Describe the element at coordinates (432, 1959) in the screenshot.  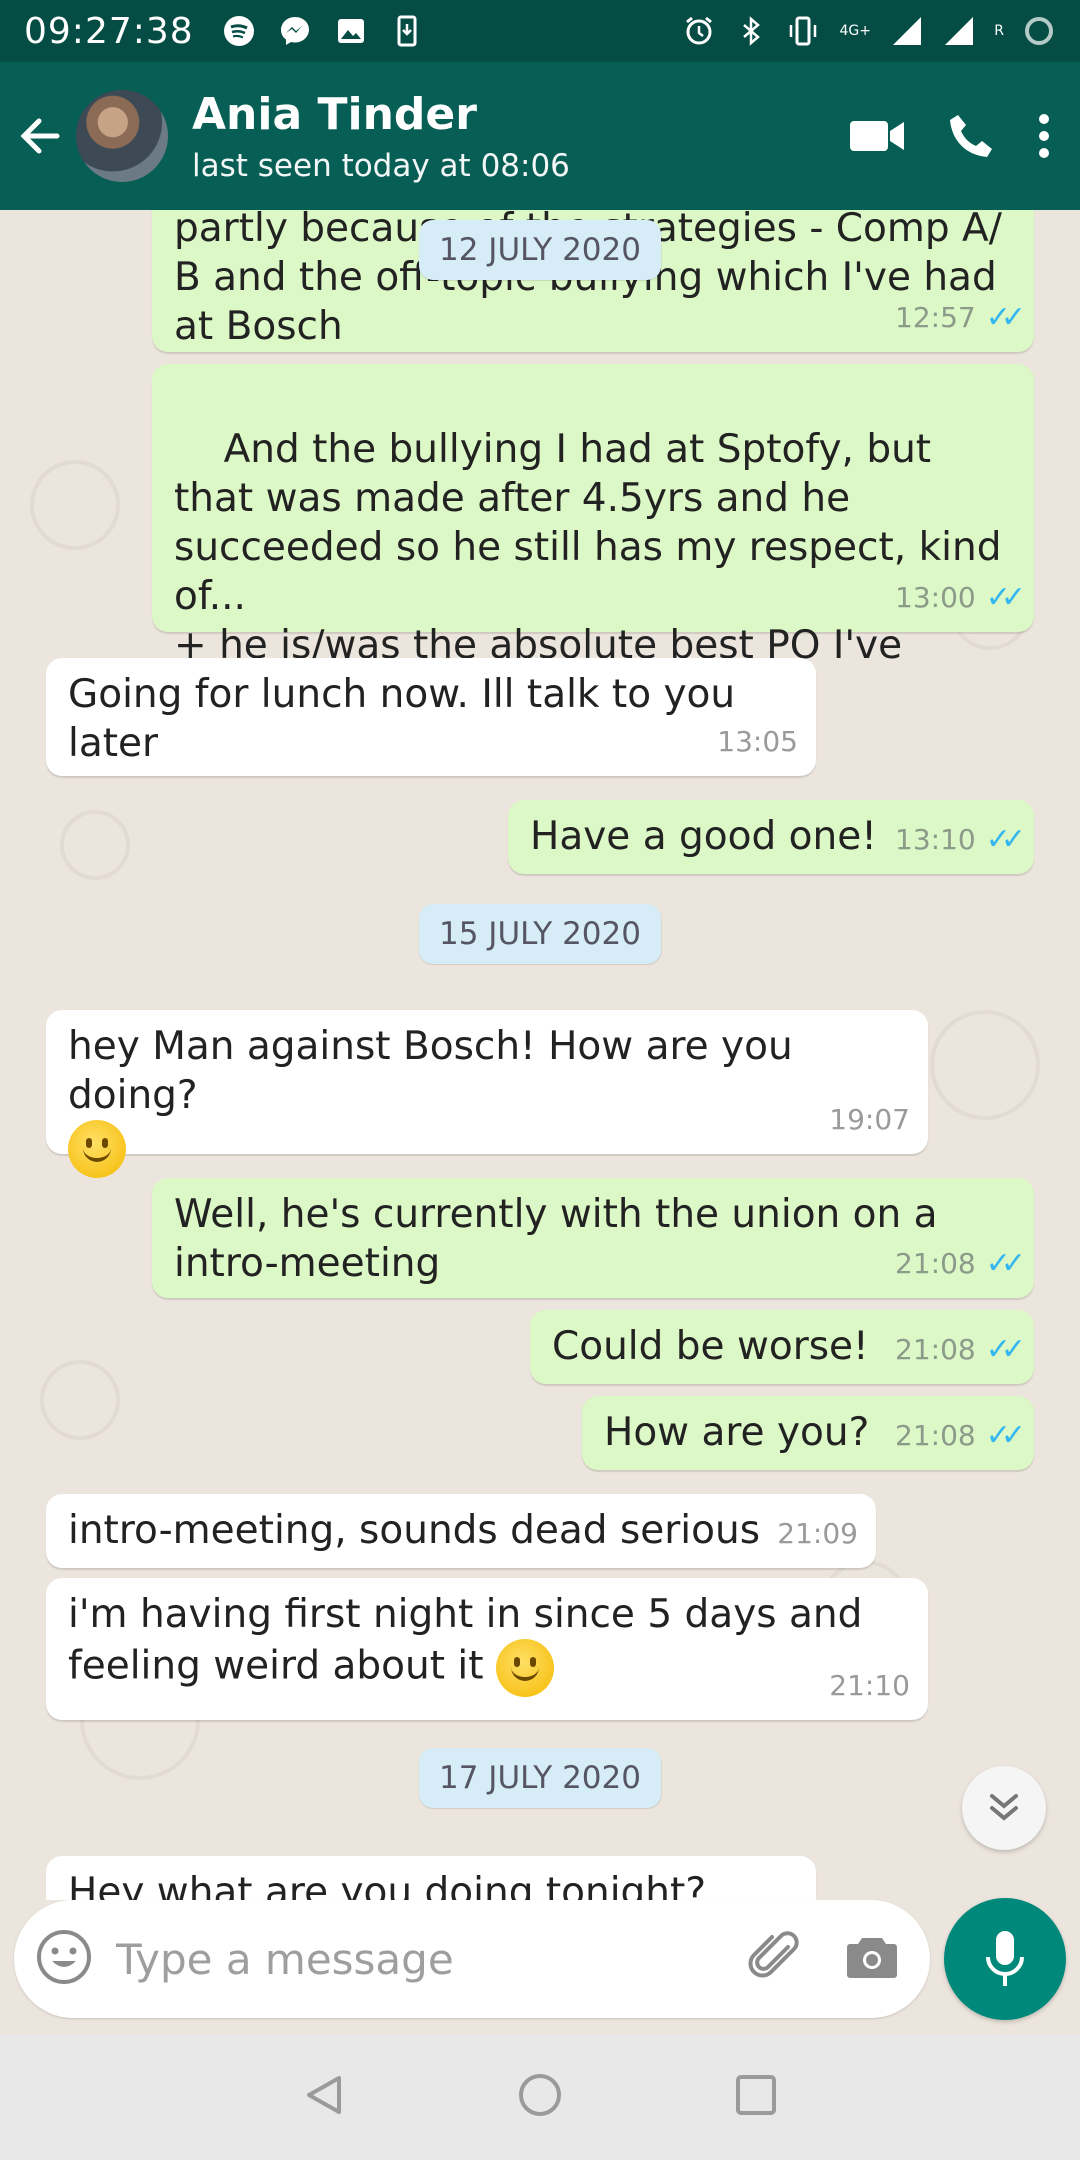
I see `message-input` at that location.